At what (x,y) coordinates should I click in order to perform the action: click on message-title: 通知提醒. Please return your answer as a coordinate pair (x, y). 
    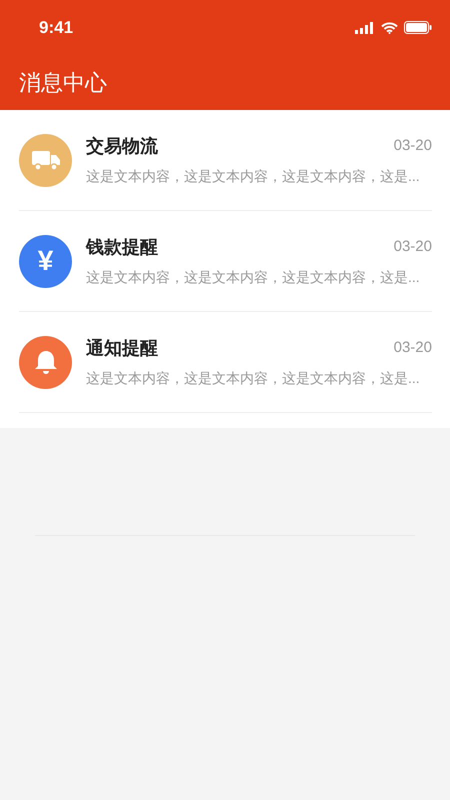
    Looking at the image, I should click on (122, 348).